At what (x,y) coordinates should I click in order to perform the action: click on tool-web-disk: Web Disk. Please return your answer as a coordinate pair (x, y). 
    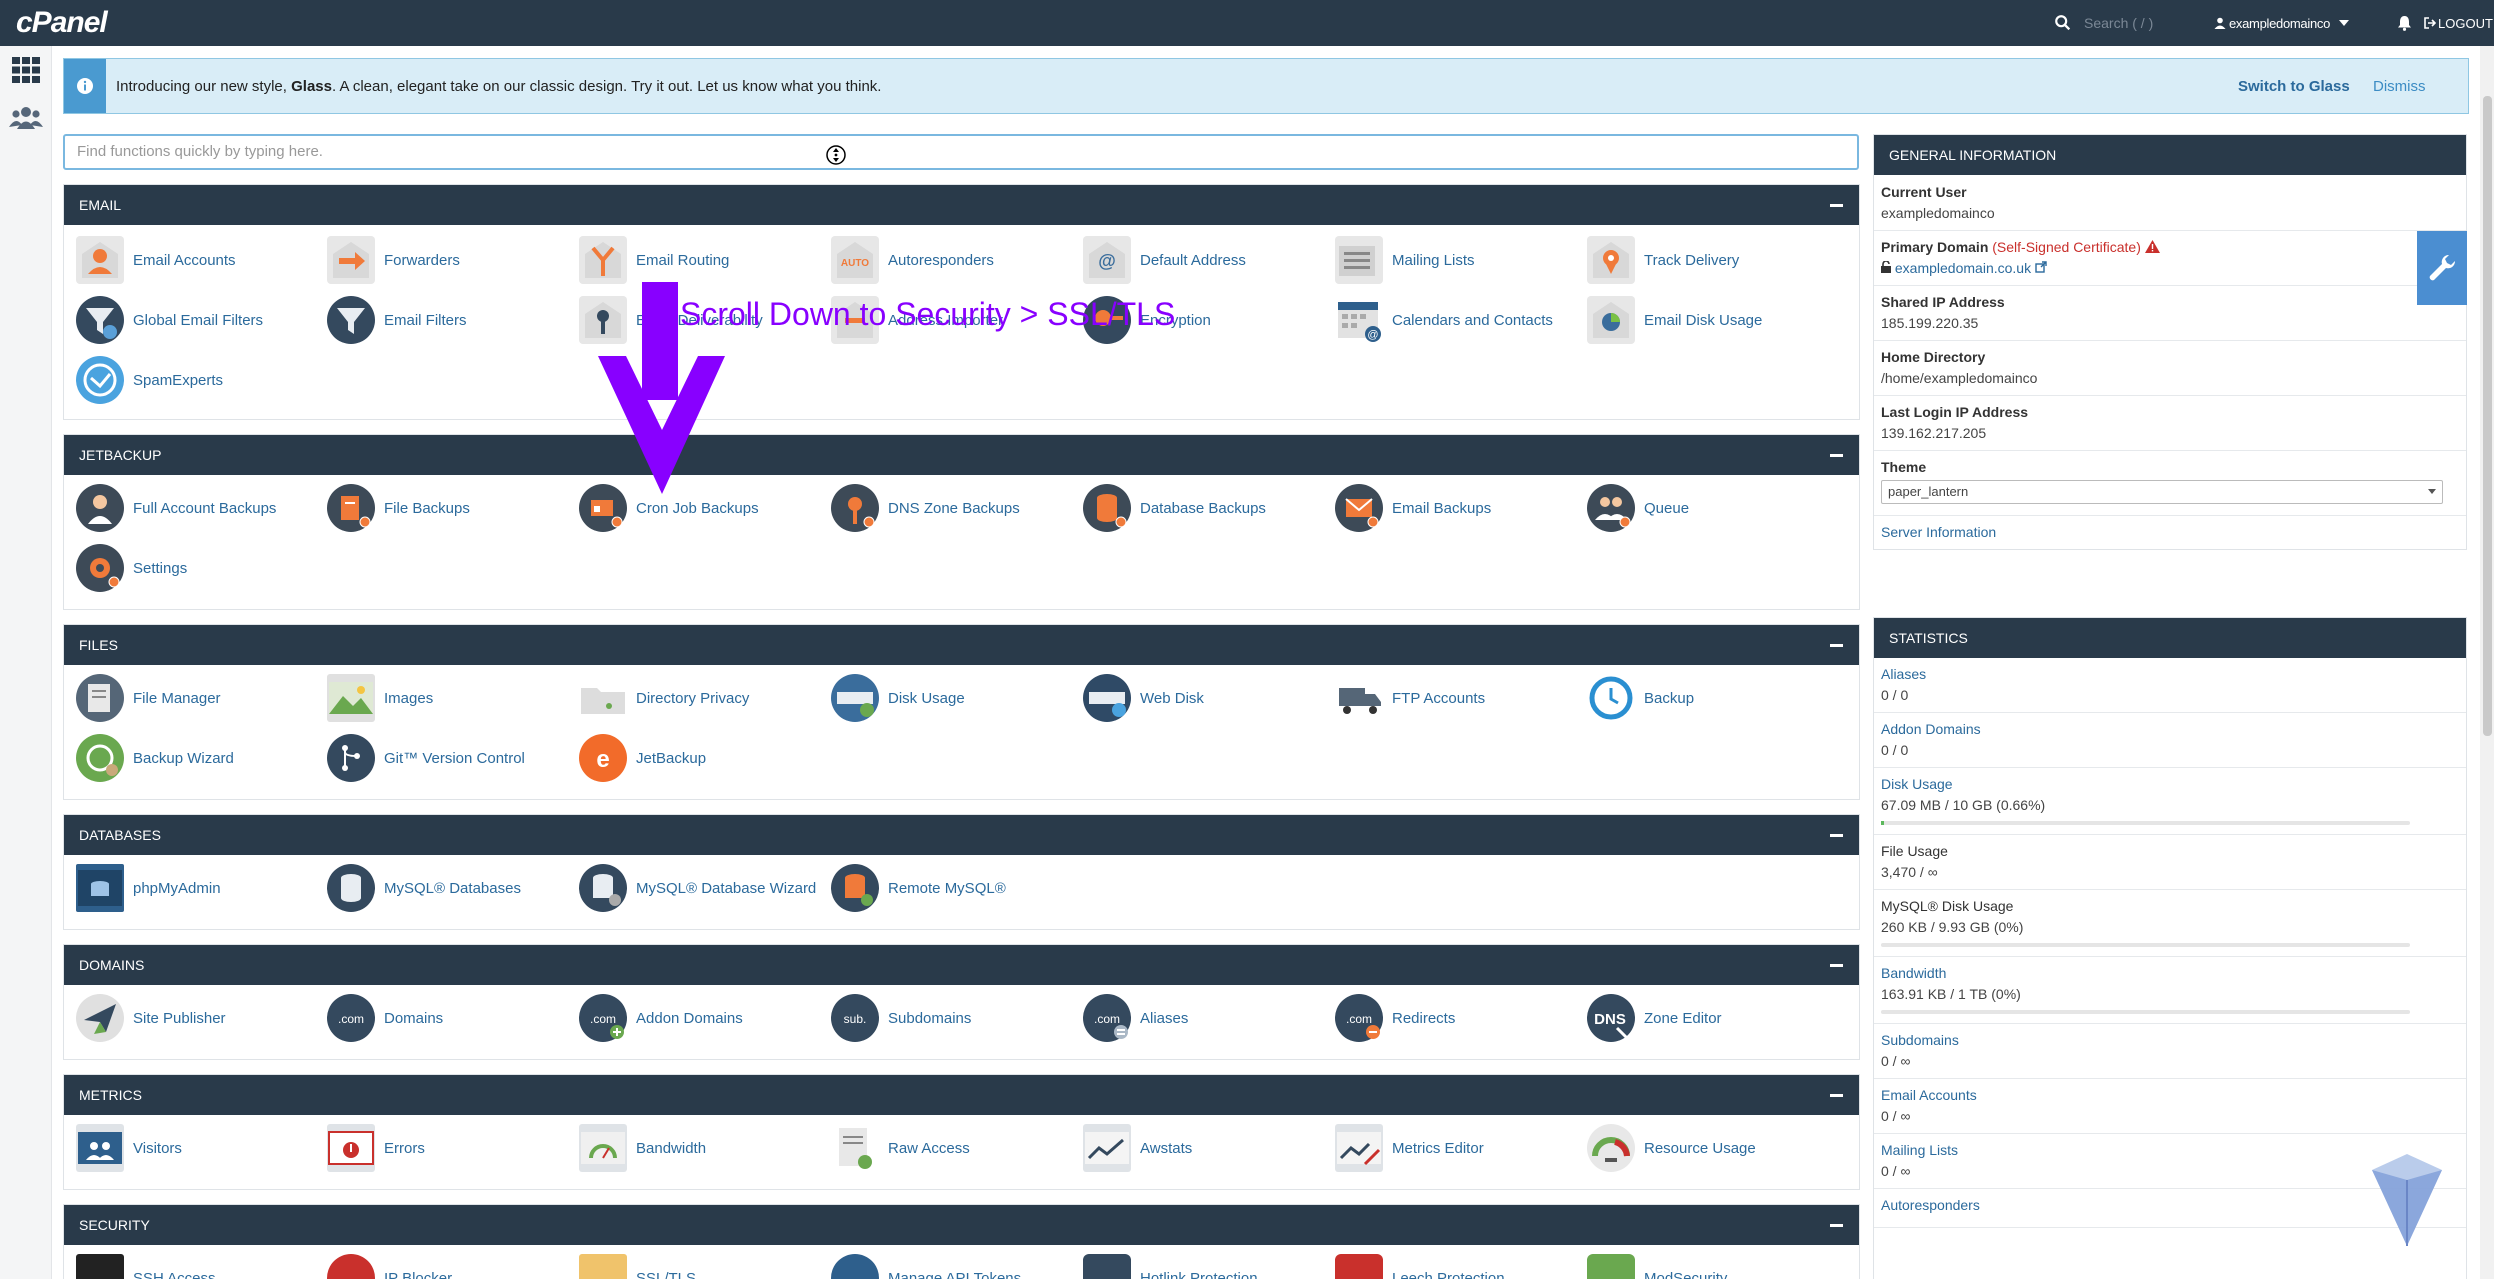
    Looking at the image, I should click on (1143, 698).